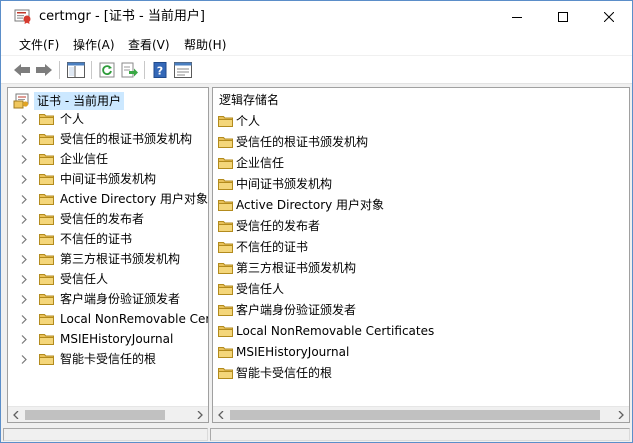  I want to click on list-item-label: 受信任人, so click(260, 289).